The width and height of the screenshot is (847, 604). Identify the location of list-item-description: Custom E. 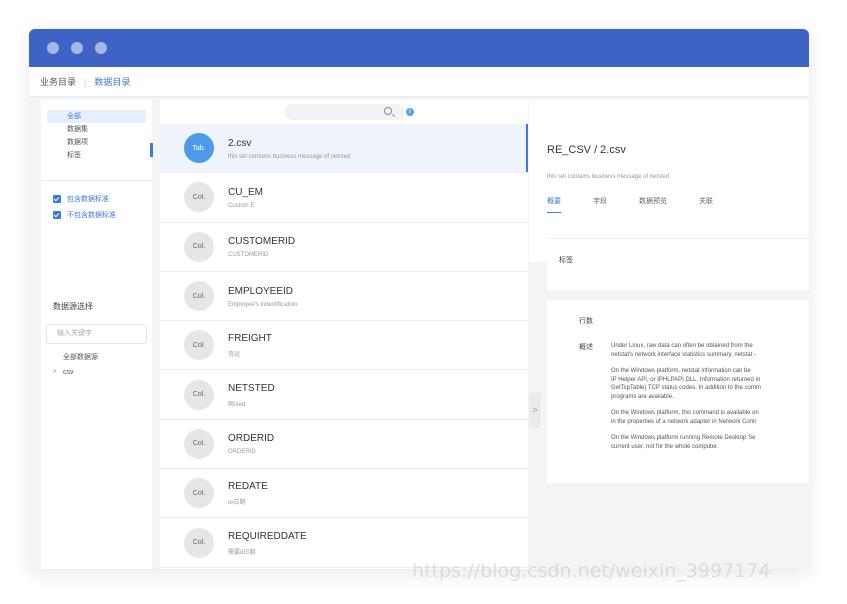
(241, 205).